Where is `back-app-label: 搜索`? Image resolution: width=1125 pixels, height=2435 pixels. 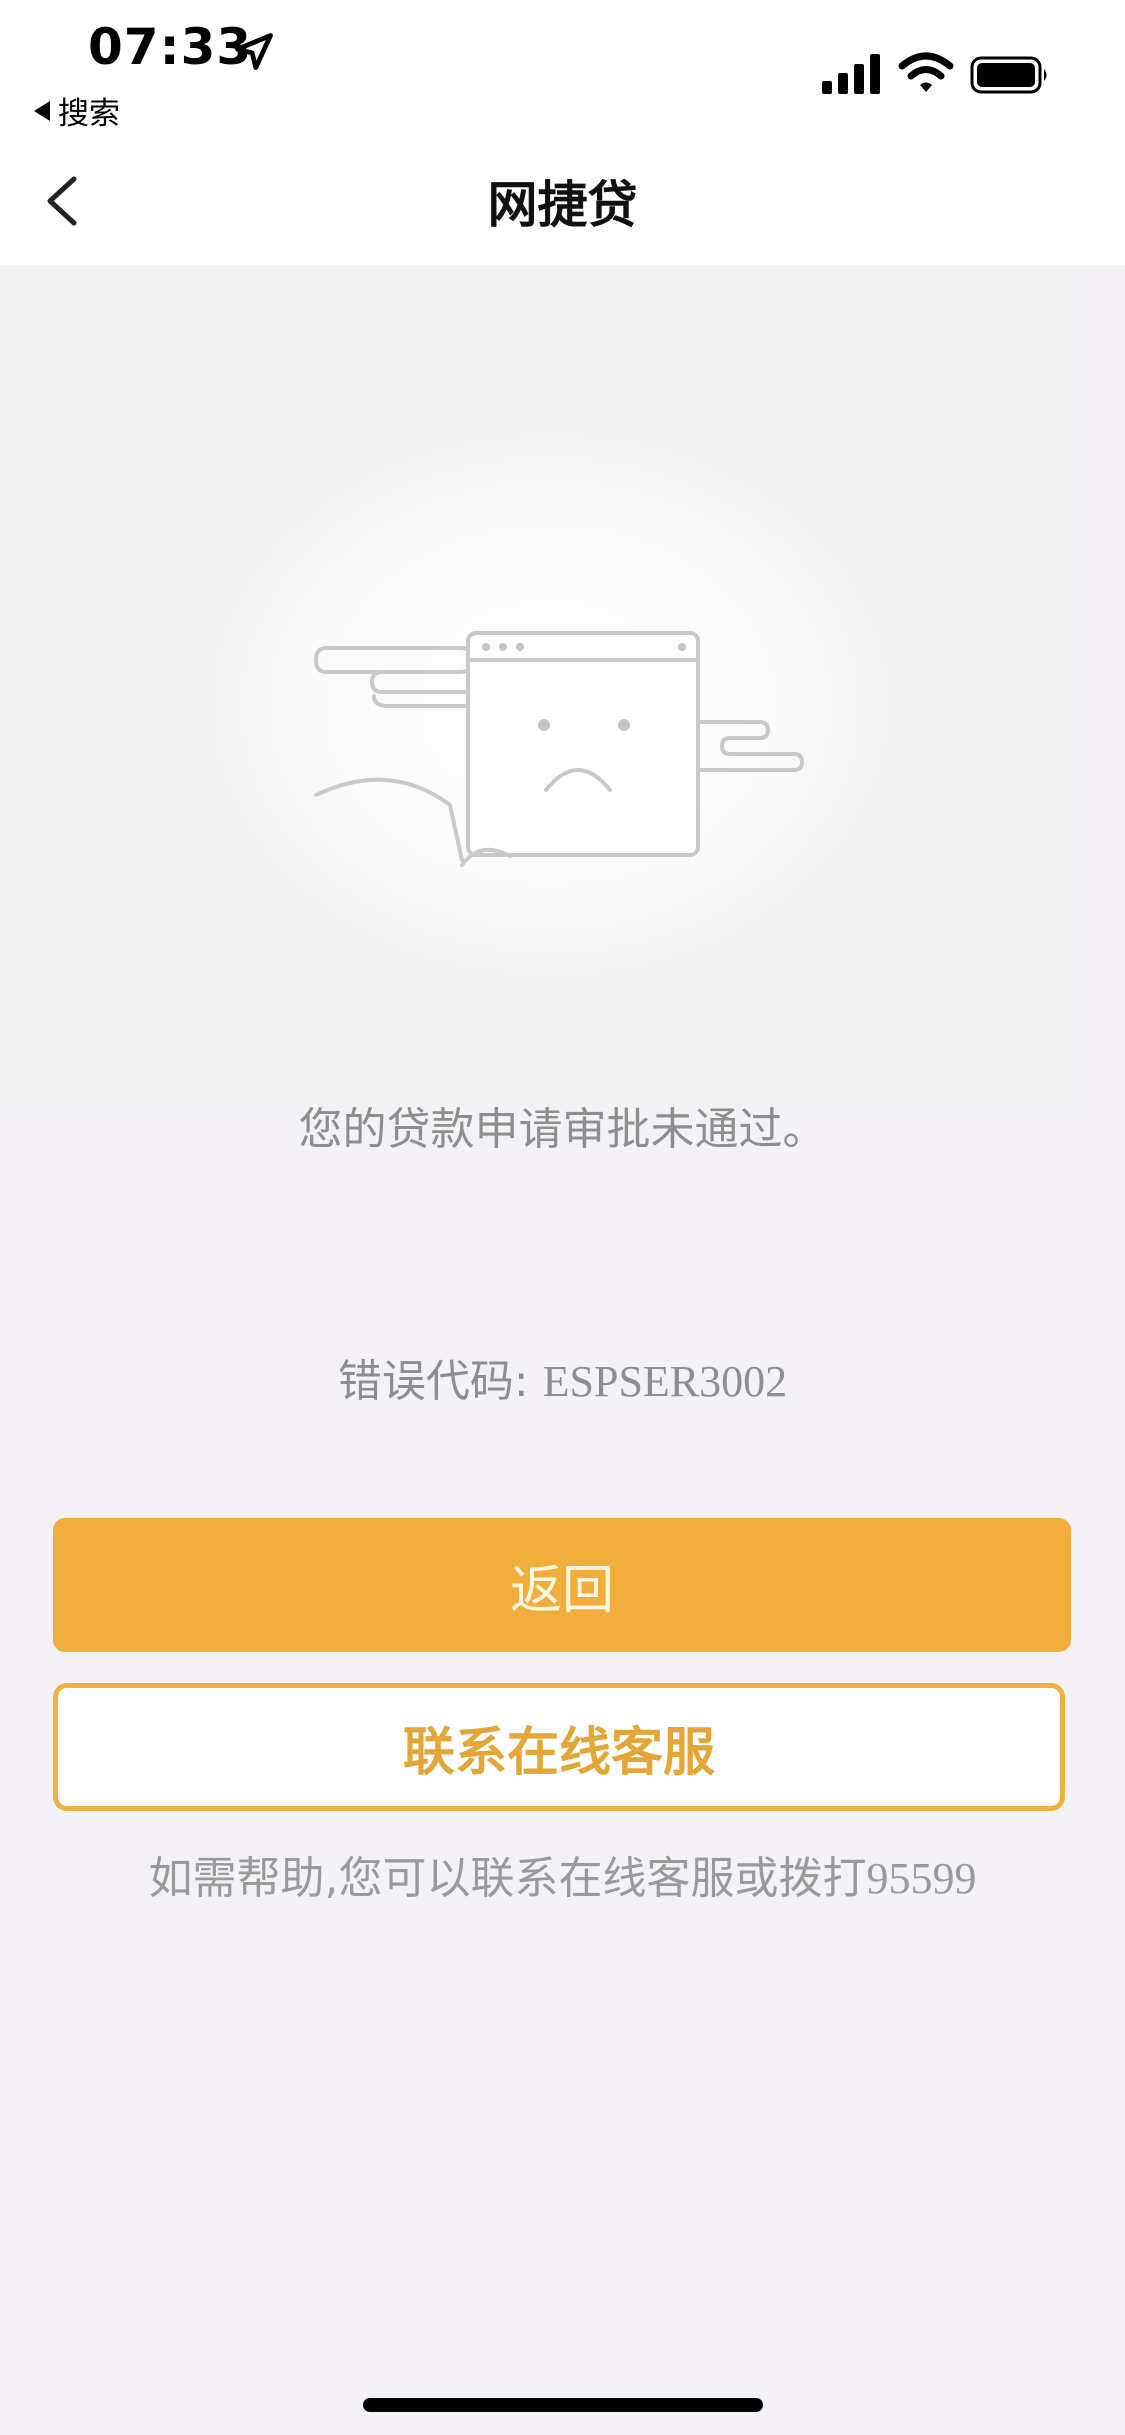 back-app-label: 搜索 is located at coordinates (89, 114).